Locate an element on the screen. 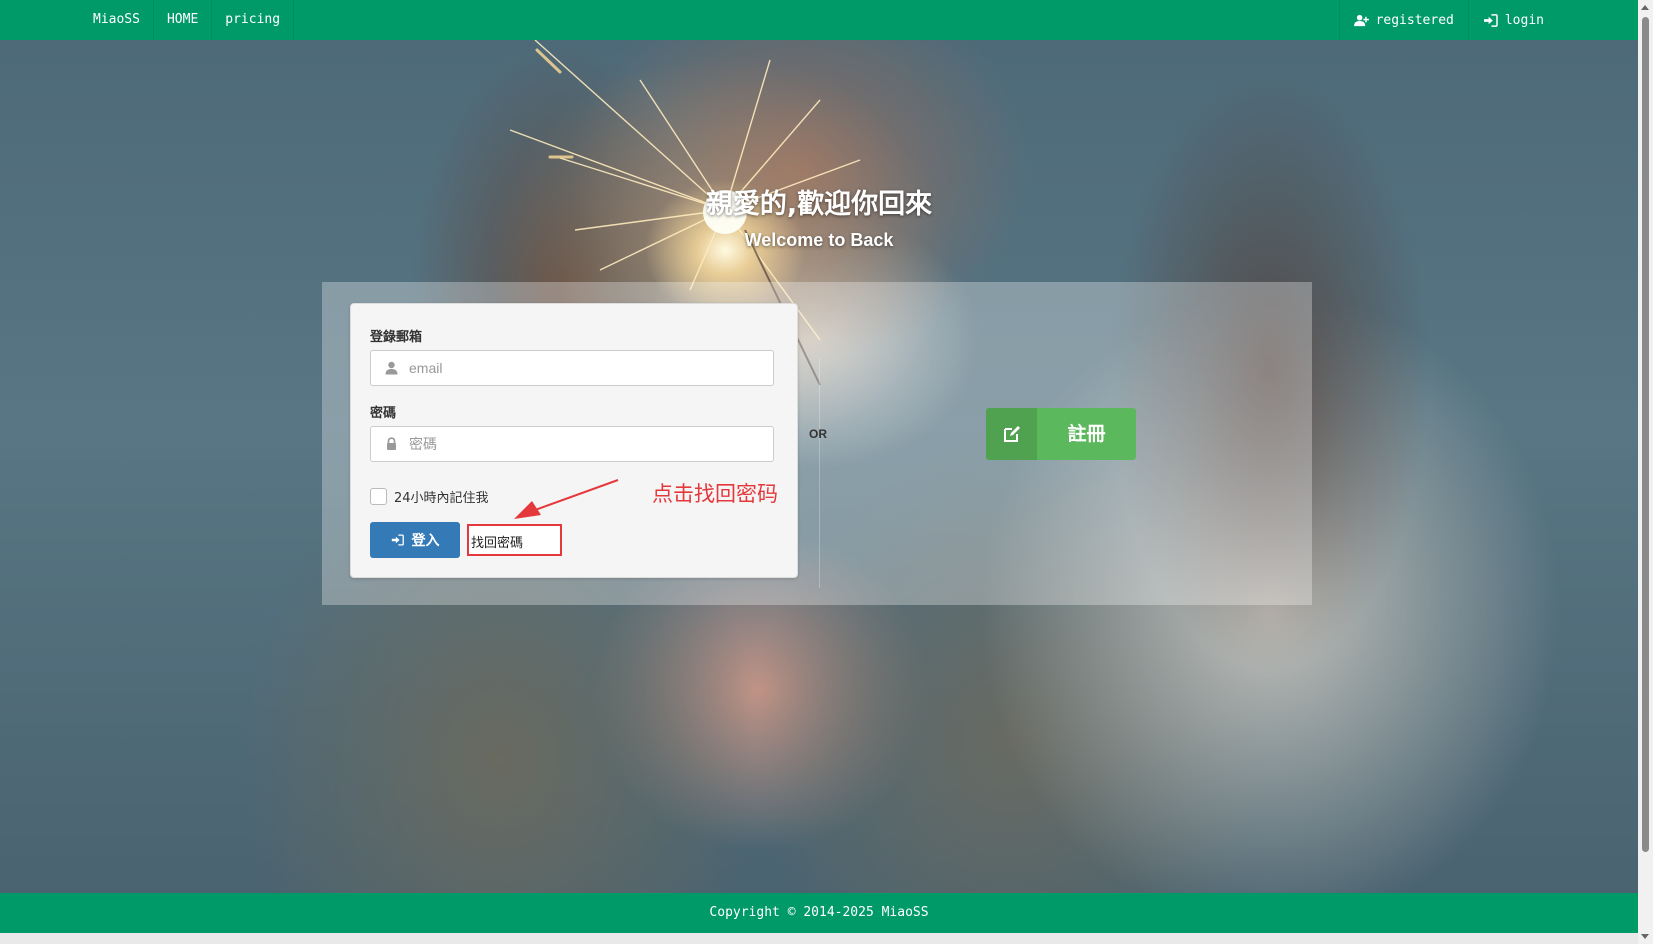 Image resolution: width=1653 pixels, height=944 pixels. bottom-strip is located at coordinates (819, 938).